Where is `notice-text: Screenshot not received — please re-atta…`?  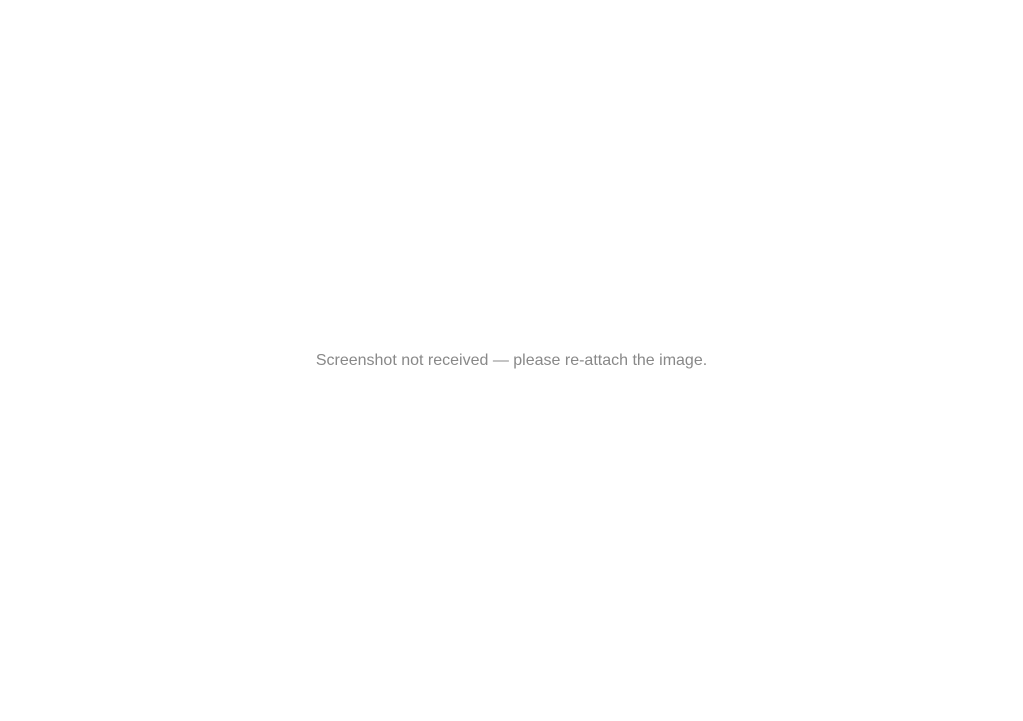 notice-text: Screenshot not received — please re-atta… is located at coordinates (511, 360).